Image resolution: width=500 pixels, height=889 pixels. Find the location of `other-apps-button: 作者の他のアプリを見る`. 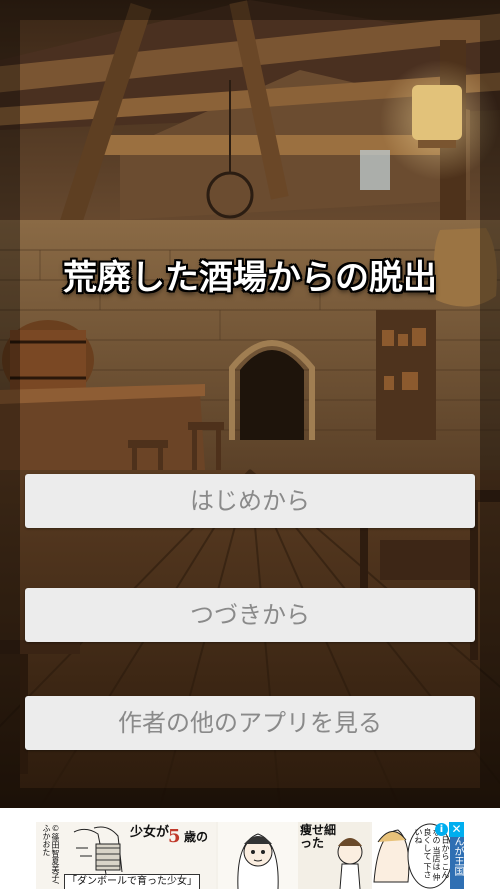

other-apps-button: 作者の他のアプリを見る is located at coordinates (250, 723).